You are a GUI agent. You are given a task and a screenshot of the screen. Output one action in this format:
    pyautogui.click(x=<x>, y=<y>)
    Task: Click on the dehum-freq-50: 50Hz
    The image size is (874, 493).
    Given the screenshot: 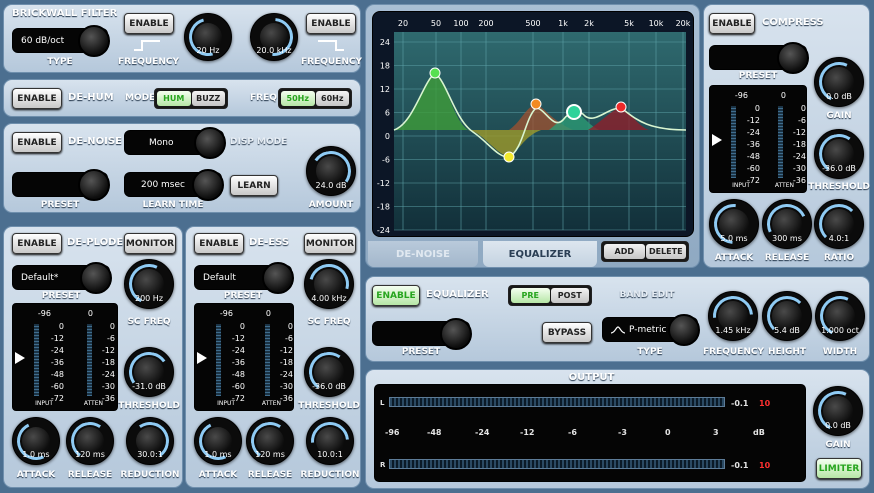 What is the action you would take?
    pyautogui.click(x=298, y=98)
    